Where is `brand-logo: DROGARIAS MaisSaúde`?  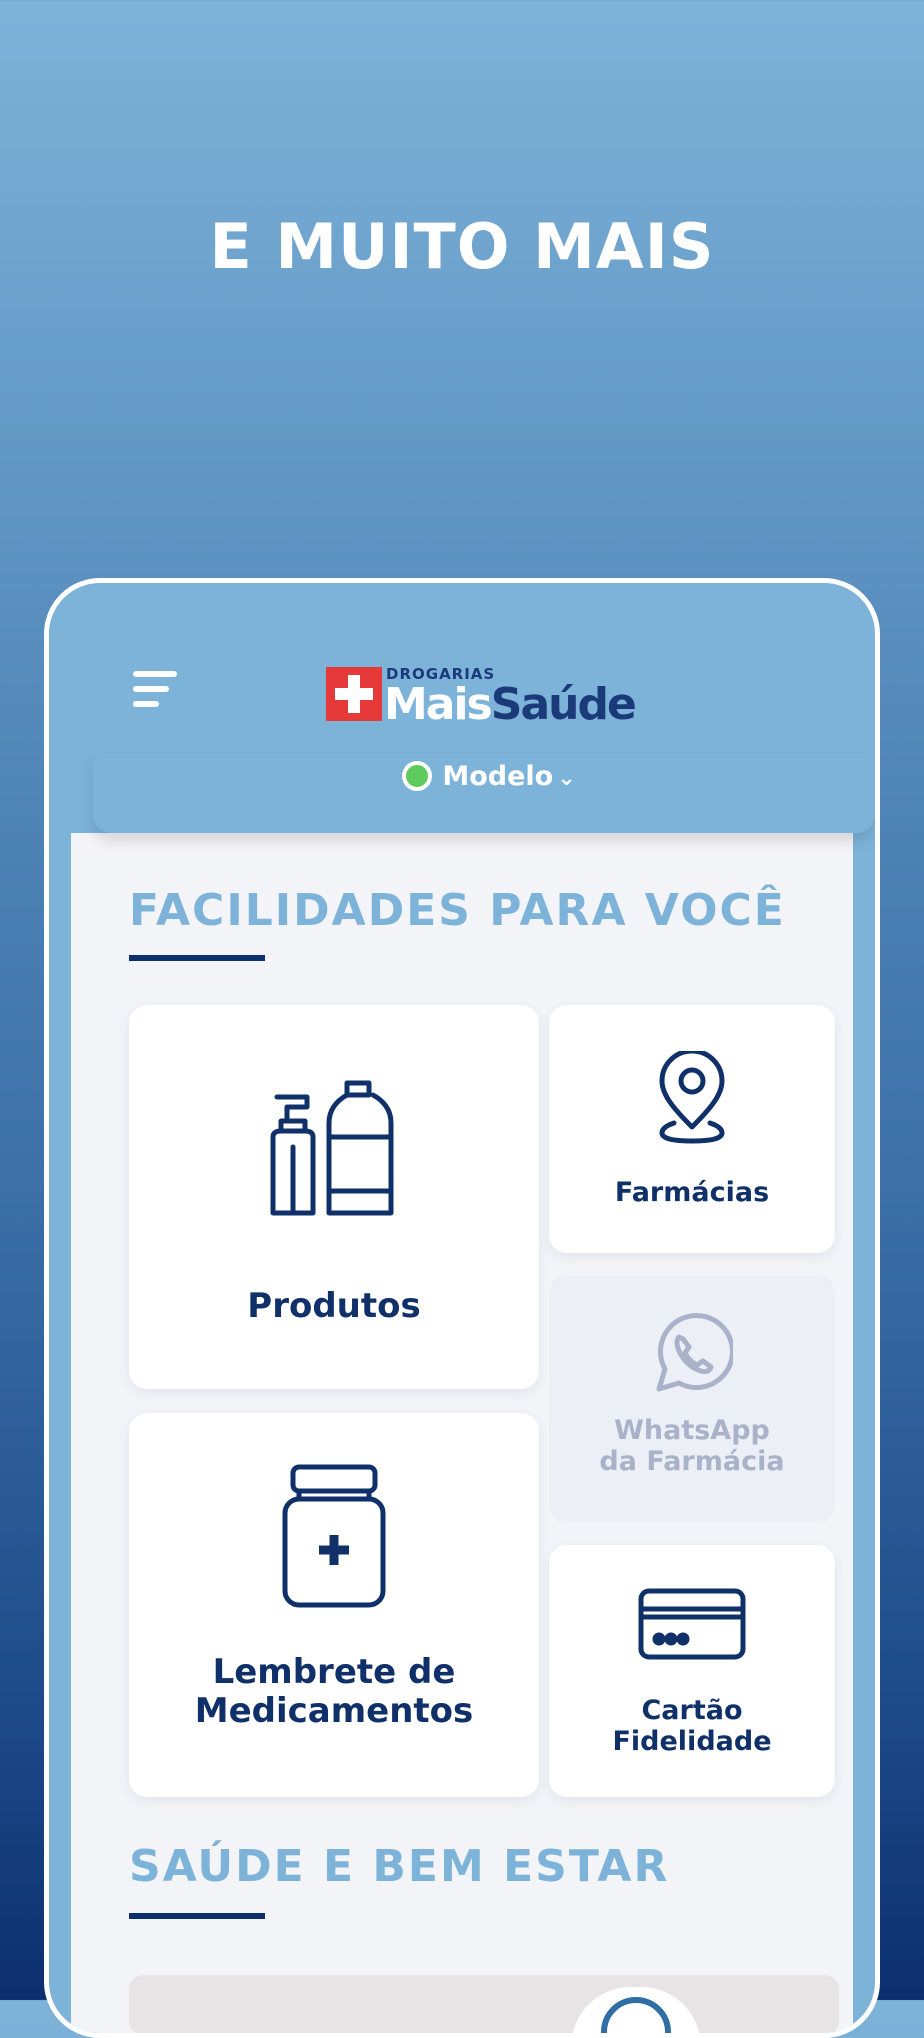
brand-logo: DROGARIAS MaisSaúde is located at coordinates (486, 697).